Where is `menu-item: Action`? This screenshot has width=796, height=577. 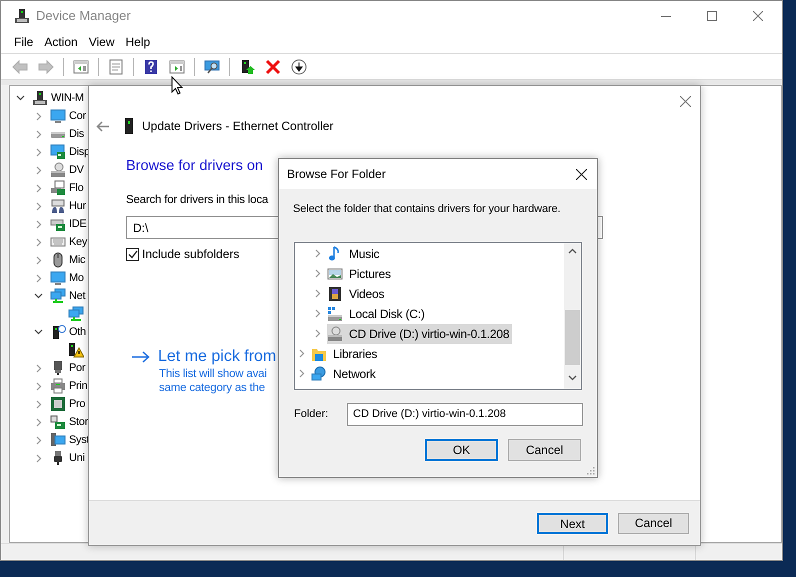
menu-item: Action is located at coordinates (61, 42).